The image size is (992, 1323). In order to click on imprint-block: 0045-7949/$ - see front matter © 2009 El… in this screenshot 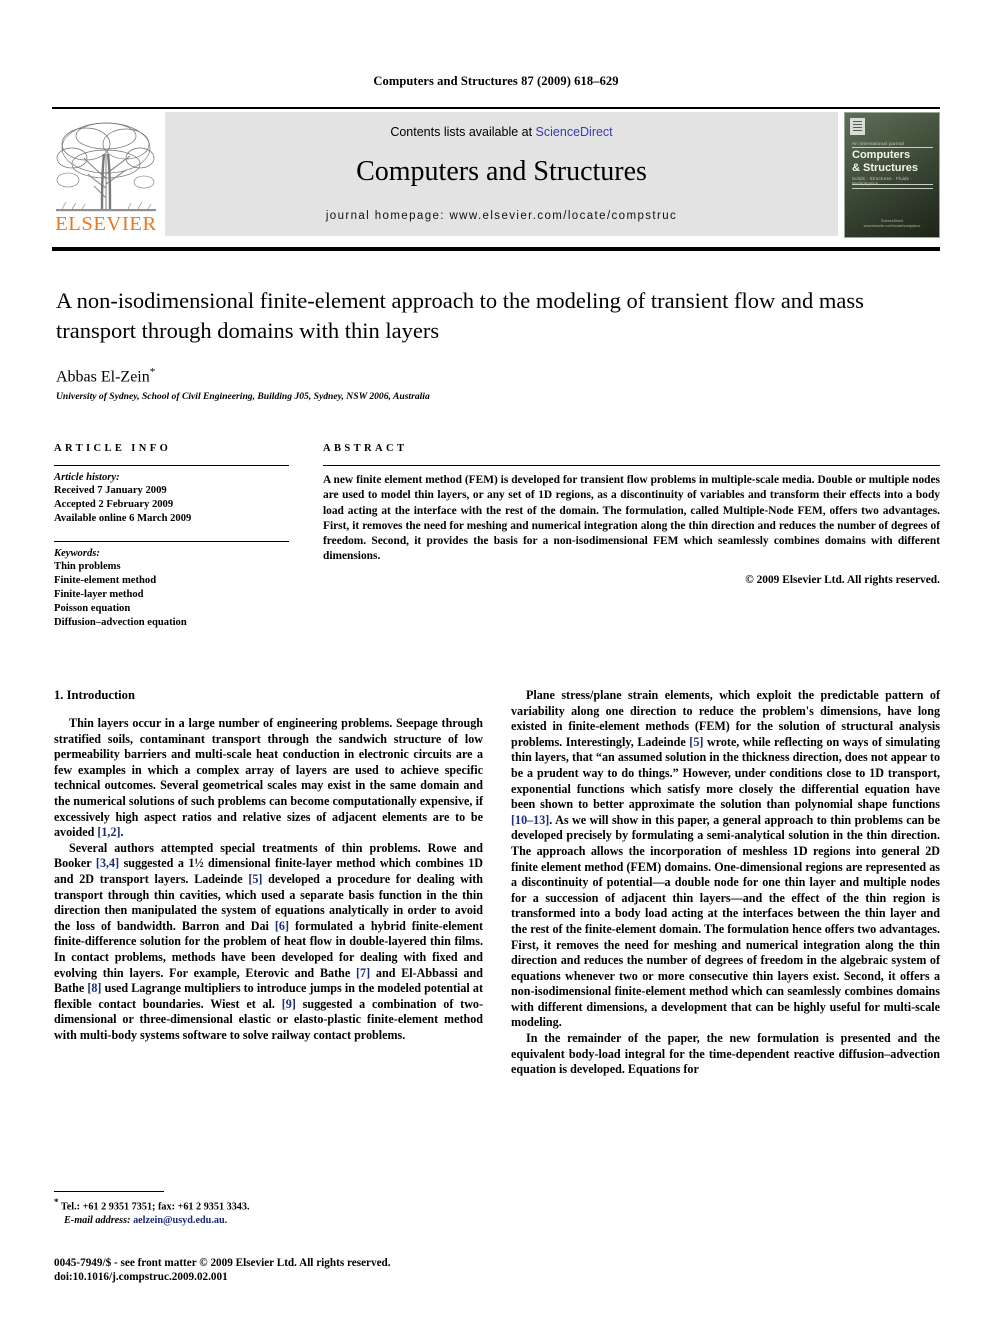, I will do `click(304, 1270)`.